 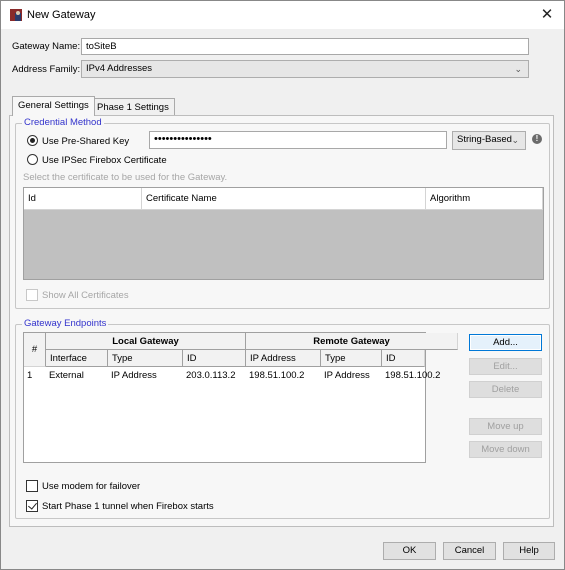 What do you see at coordinates (32, 295) in the screenshot?
I see `show-all-certificates-checkbox` at bounding box center [32, 295].